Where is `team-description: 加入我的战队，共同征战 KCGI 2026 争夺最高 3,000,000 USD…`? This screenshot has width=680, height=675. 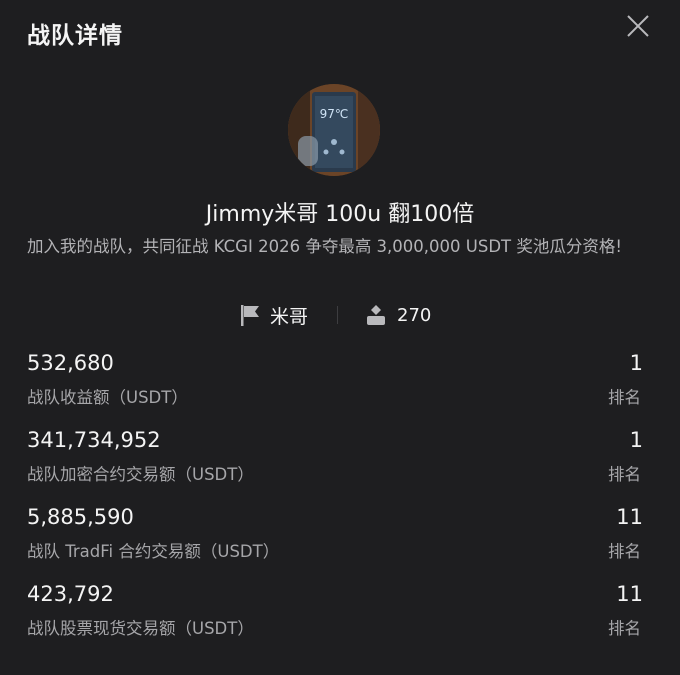 team-description: 加入我的战队，共同征战 KCGI 2026 争夺最高 3,000,000 USD… is located at coordinates (324, 246).